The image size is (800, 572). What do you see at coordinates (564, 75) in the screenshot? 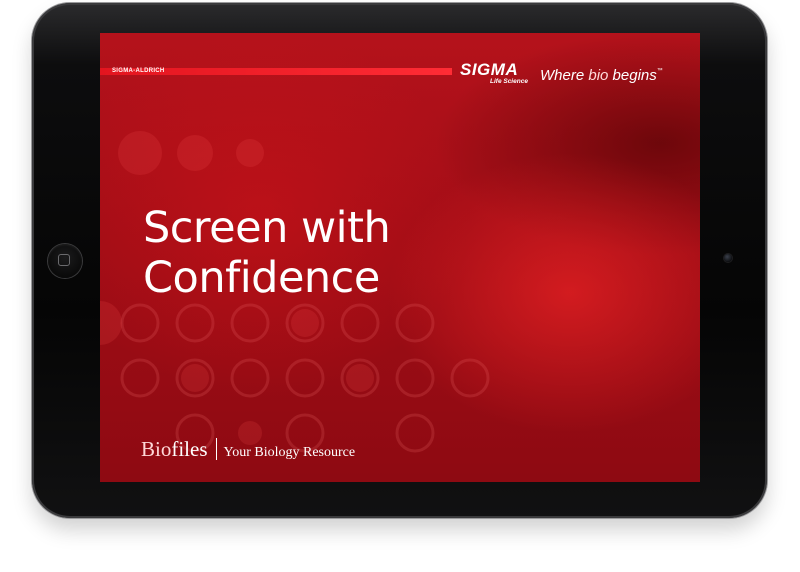
I see `tagline-prefix: Where` at bounding box center [564, 75].